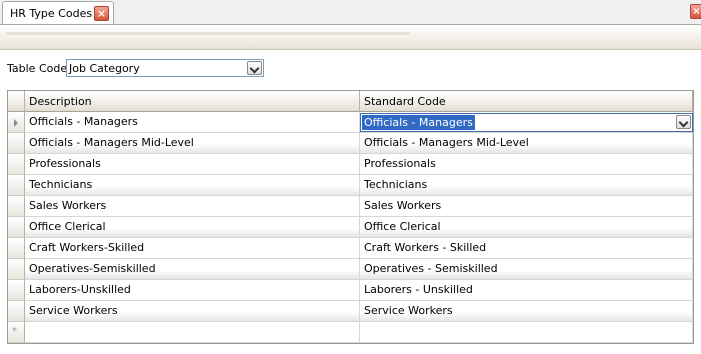 The image size is (701, 354). I want to click on new-row-icon: *, so click(14, 331).